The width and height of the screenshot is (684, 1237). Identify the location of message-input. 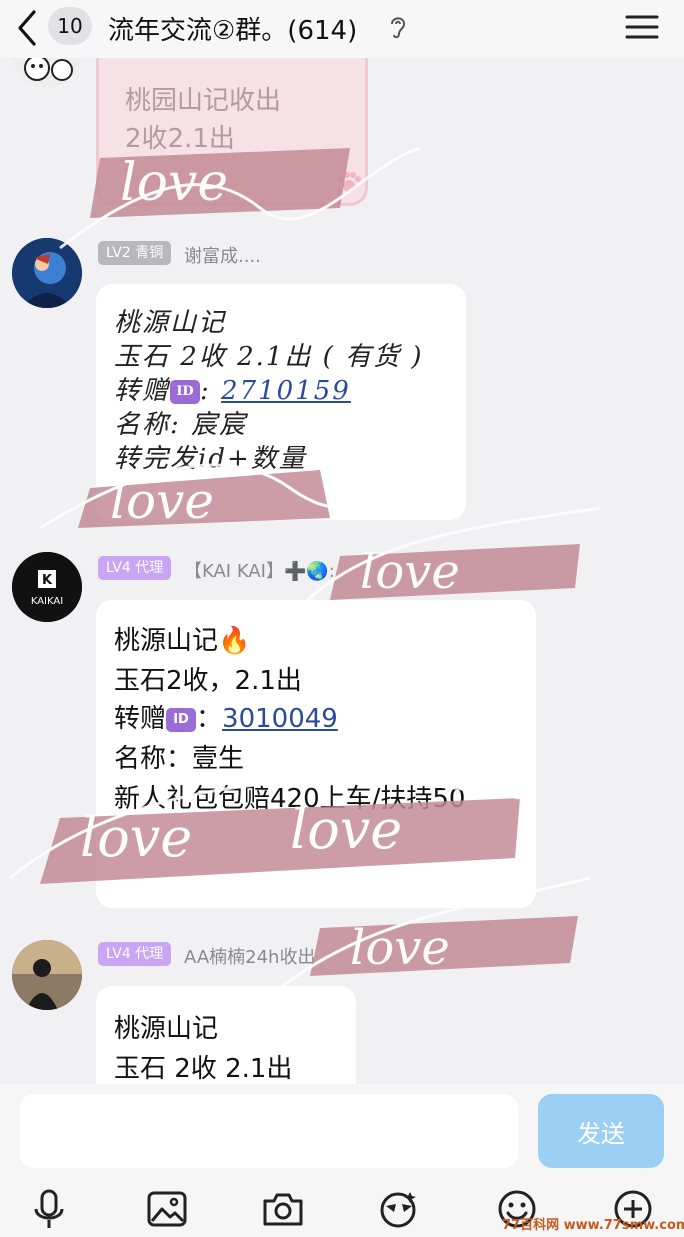
(269, 1131).